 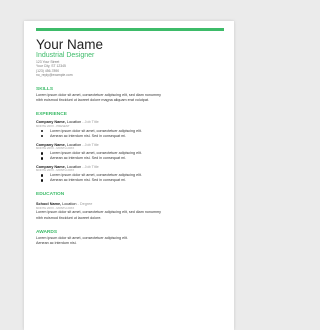 I want to click on contact-email: no_reply@example.com, so click(x=54, y=75).